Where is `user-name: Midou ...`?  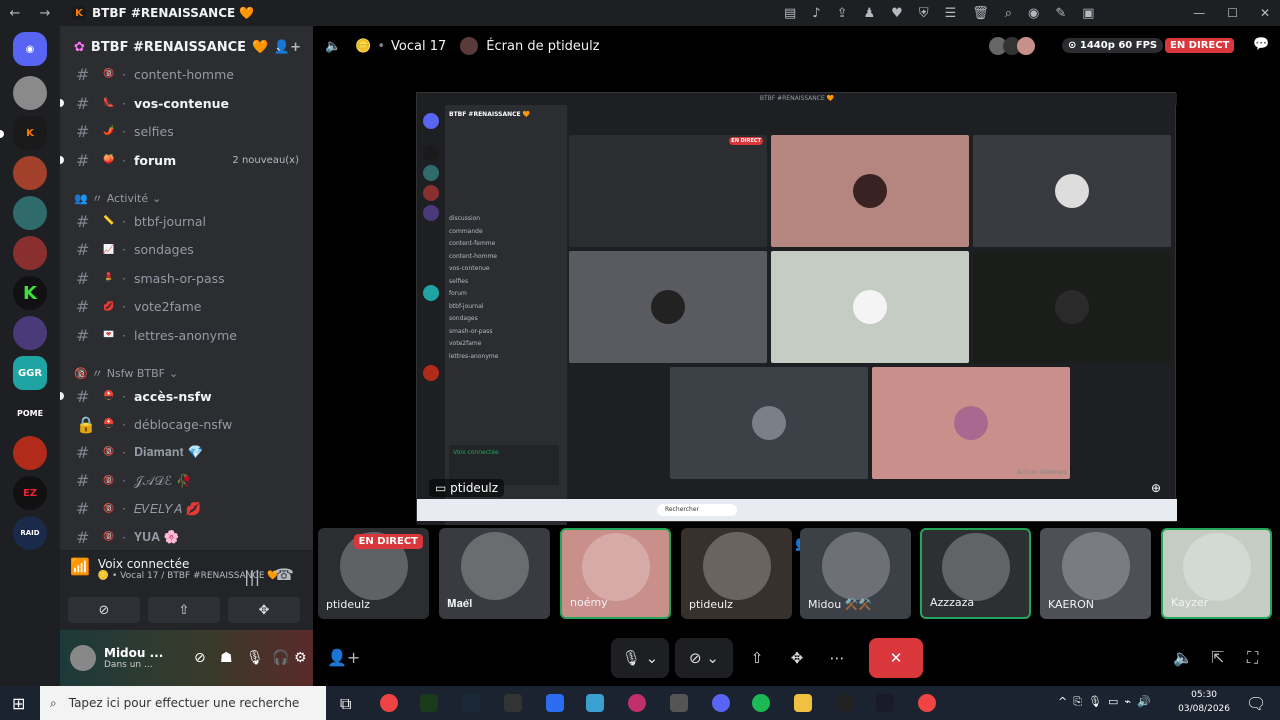 user-name: Midou ... is located at coordinates (133, 653).